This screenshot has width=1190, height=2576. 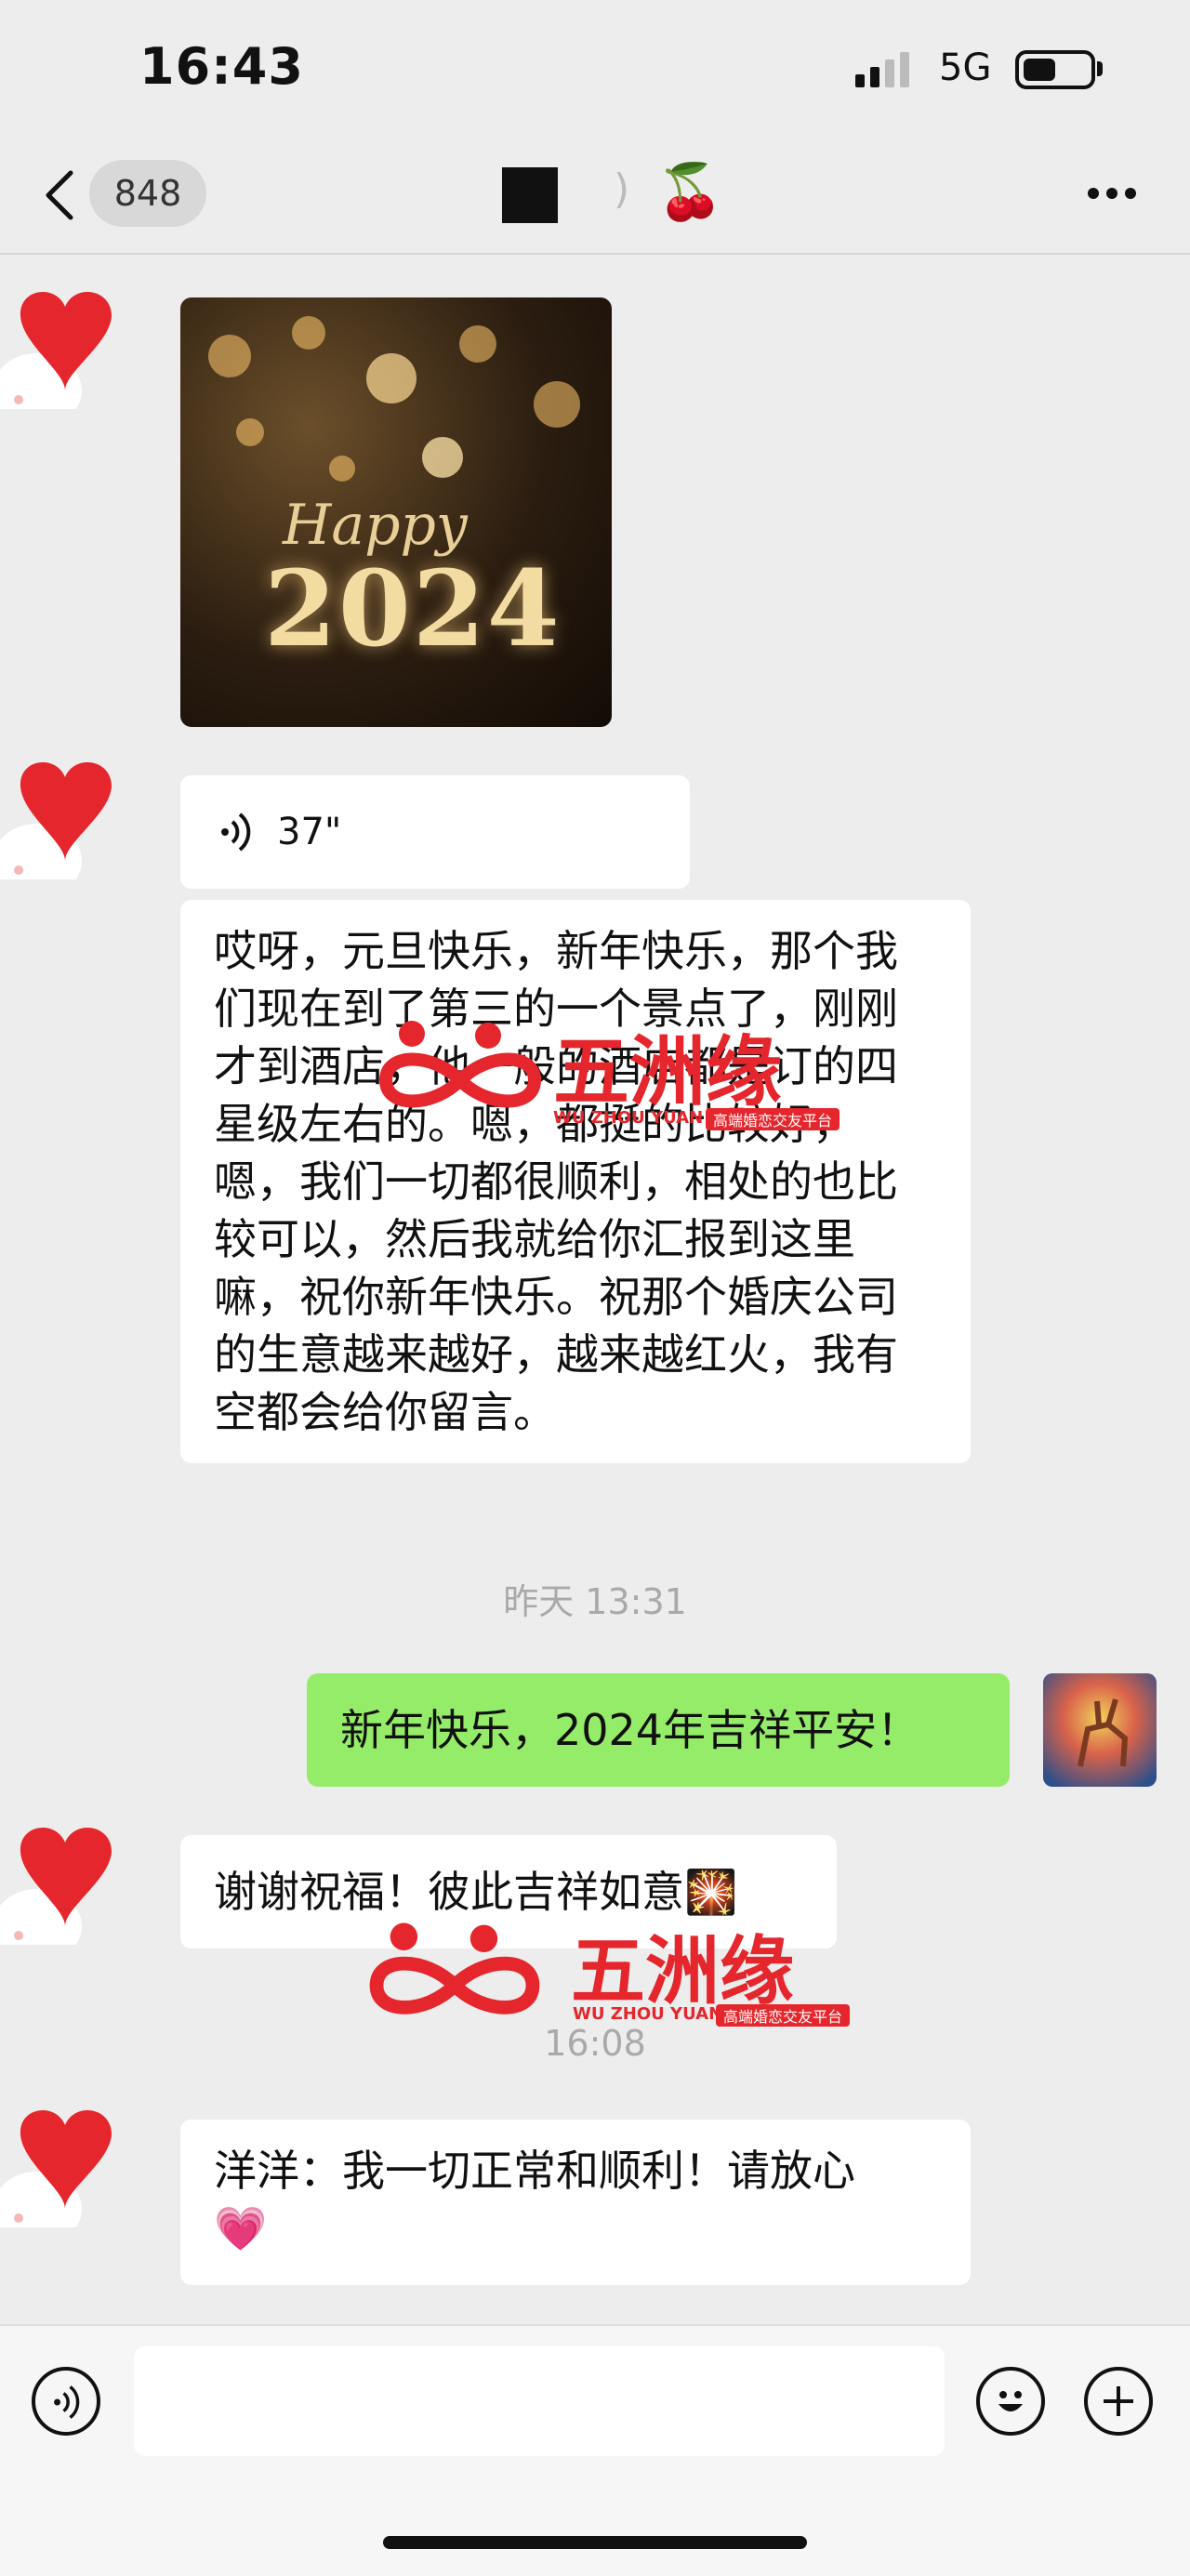 I want to click on chevron-left-icon, so click(x=60, y=195).